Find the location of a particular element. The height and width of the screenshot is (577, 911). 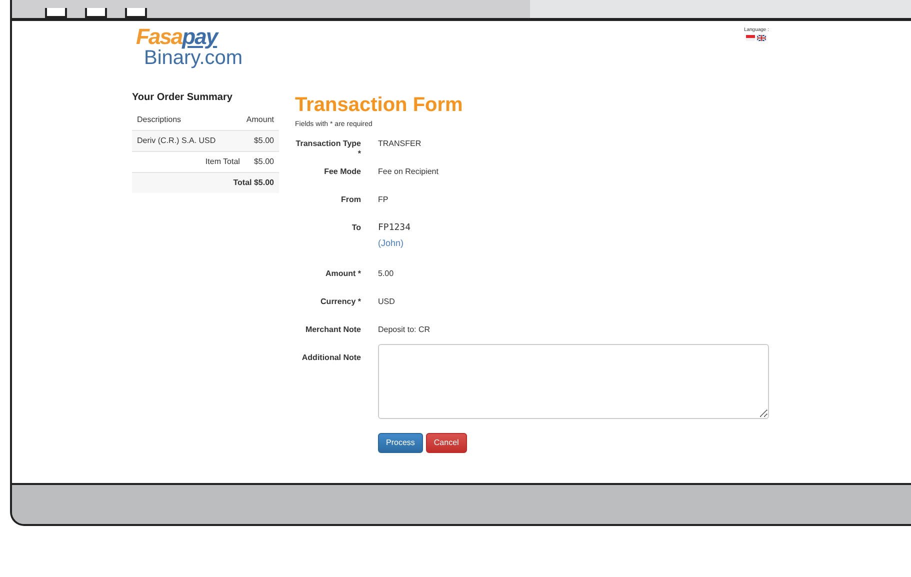

field-label: Currency * is located at coordinates (340, 302).